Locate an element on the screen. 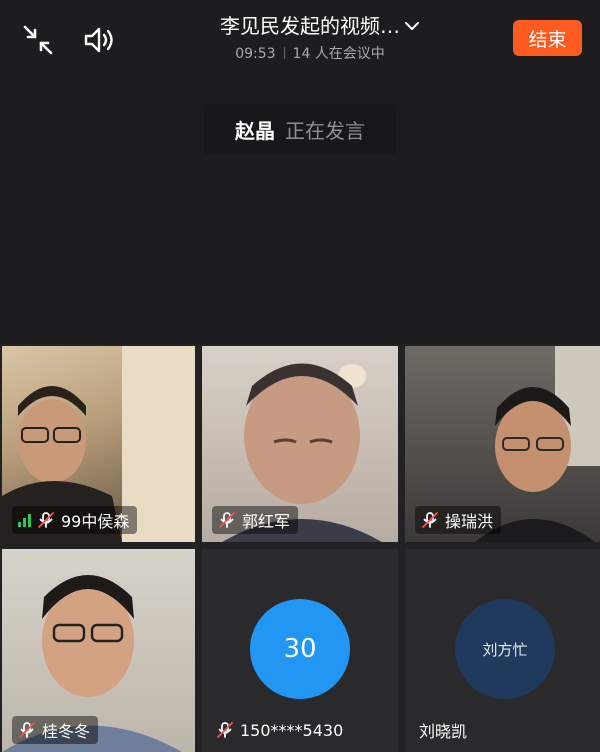 This screenshot has width=600, height=752. participant-label: 150****5430 is located at coordinates (281, 730).